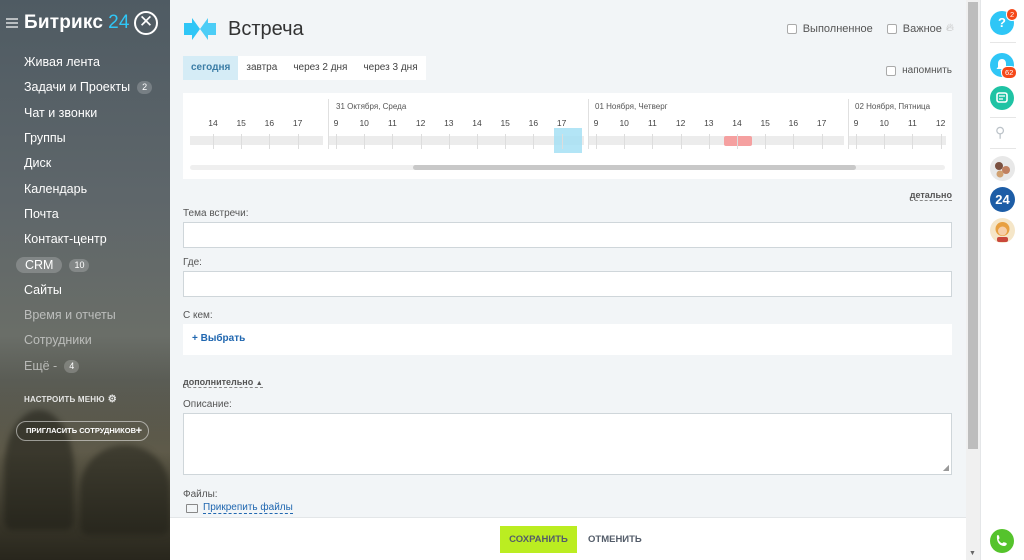  What do you see at coordinates (41, 213) in the screenshot?
I see `sidebar-item-label: Почта` at bounding box center [41, 213].